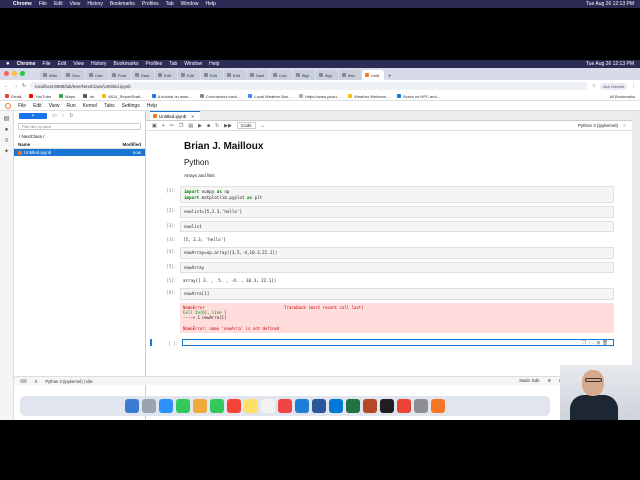 The image size is (640, 480). I want to click on jmenu-kernel: Kernel, so click(90, 106).